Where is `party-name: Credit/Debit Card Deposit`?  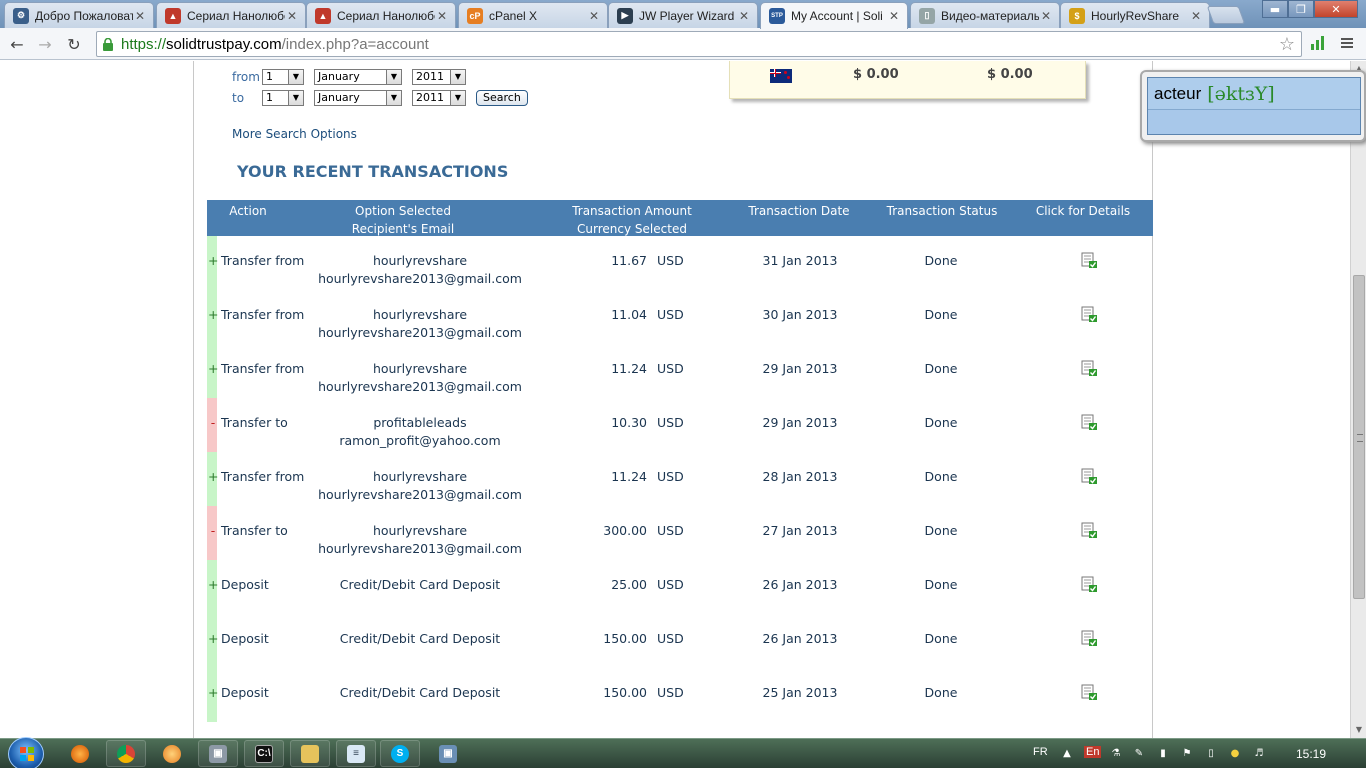
party-name: Credit/Debit Card Deposit is located at coordinates (420, 584).